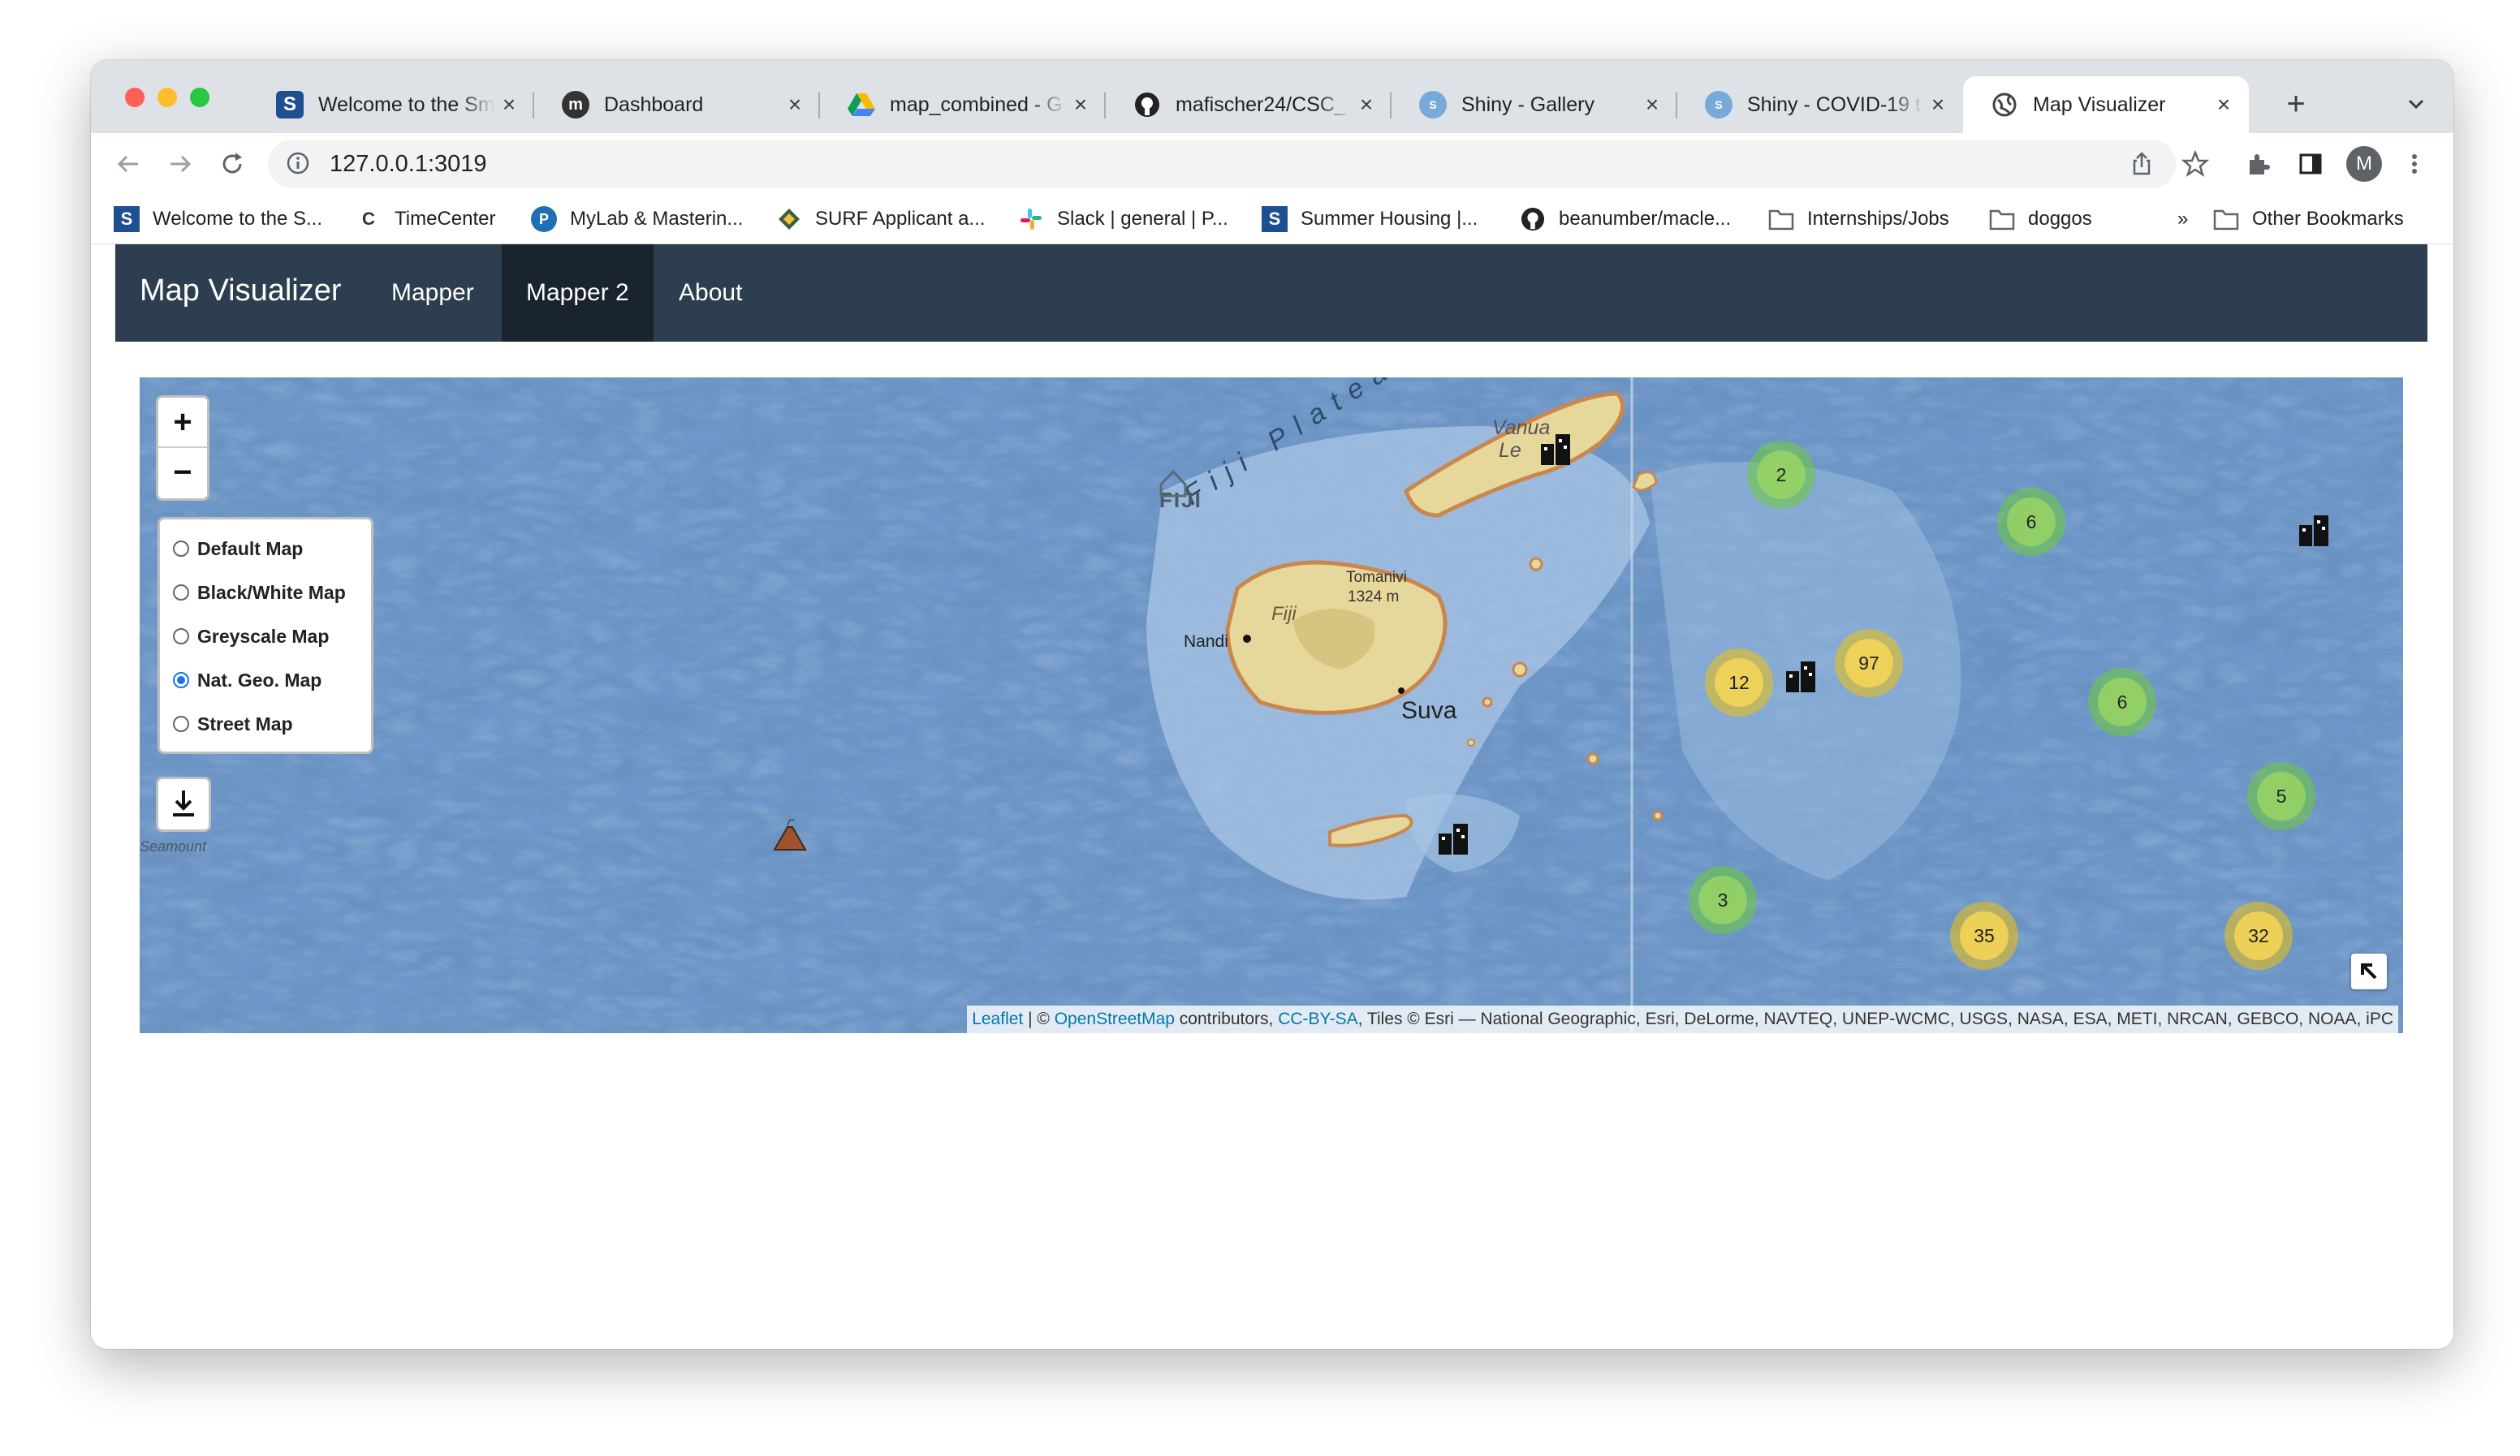 The height and width of the screenshot is (1456, 2520). I want to click on marker-cluster: 5, so click(2281, 796).